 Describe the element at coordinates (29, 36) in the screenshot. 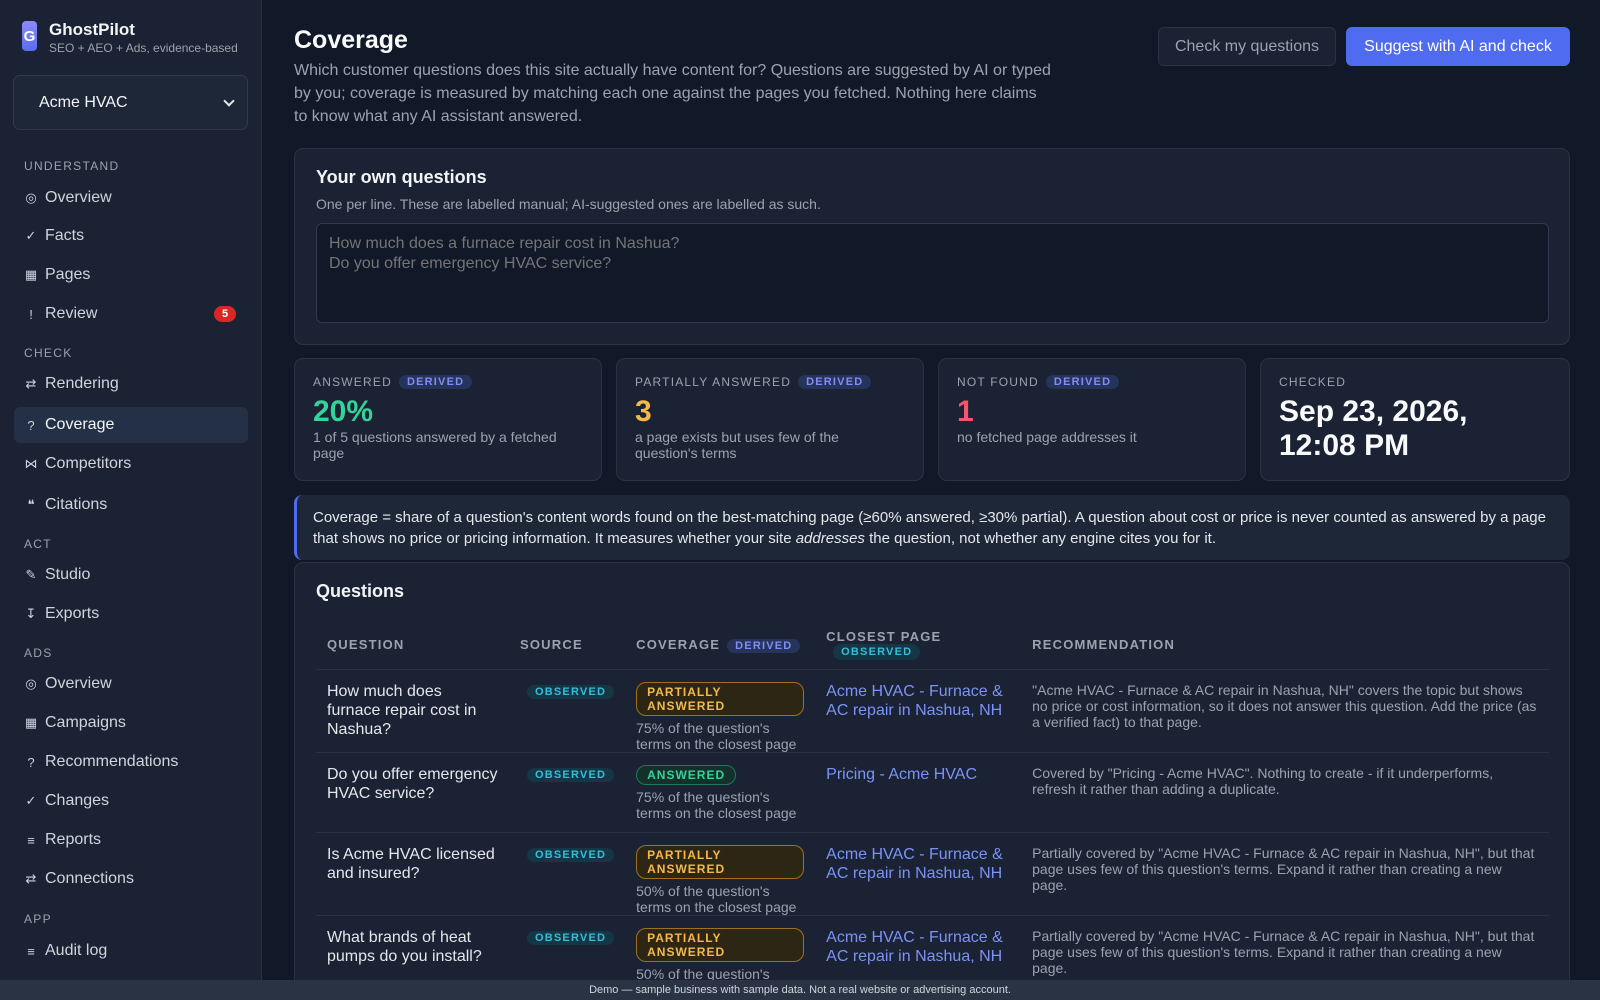

I see `logo-icon: G` at that location.